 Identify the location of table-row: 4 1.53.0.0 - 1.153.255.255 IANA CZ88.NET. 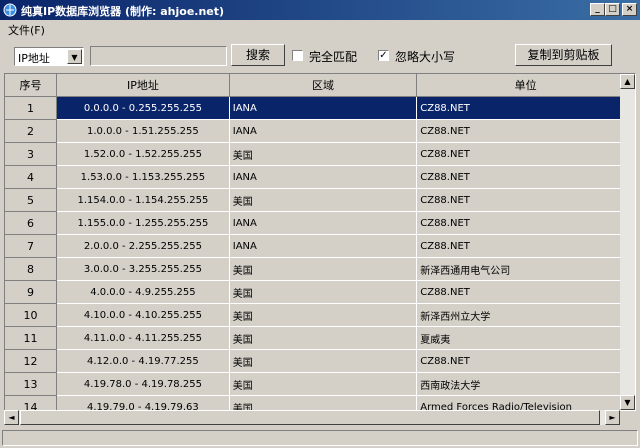
(320, 177).